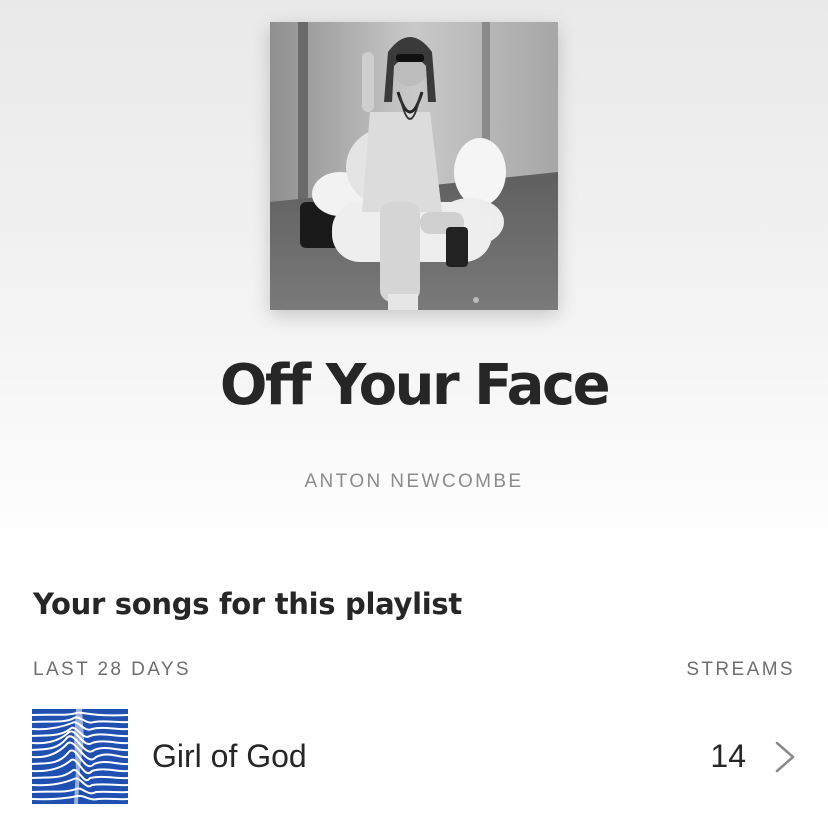  I want to click on playlist-cover-photo, so click(414, 166).